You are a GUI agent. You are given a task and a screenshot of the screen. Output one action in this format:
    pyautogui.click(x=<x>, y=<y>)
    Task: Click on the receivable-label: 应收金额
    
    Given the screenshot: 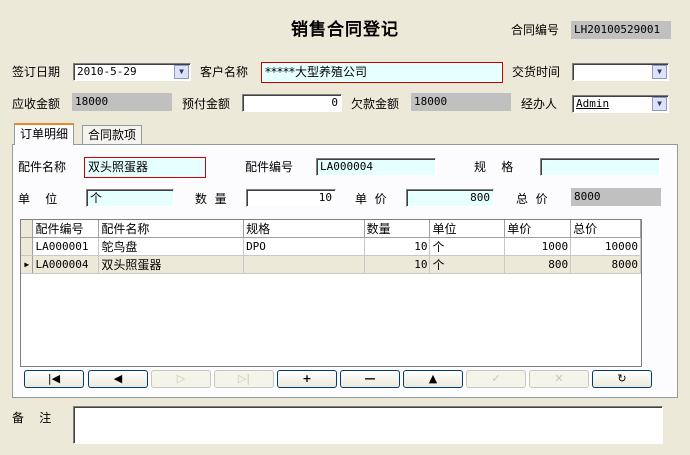 What is the action you would take?
    pyautogui.click(x=36, y=104)
    